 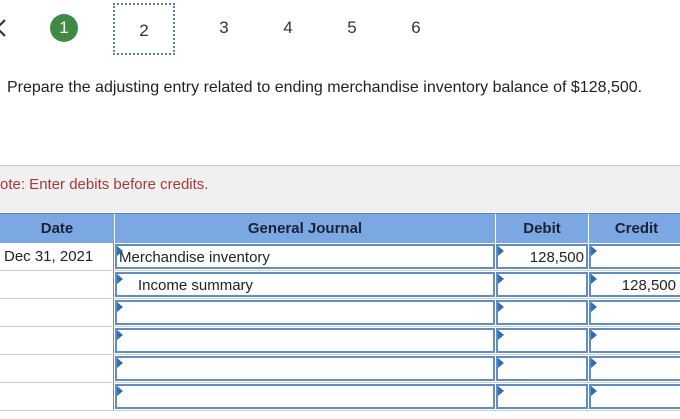 I want to click on step-3: 3, so click(x=224, y=28).